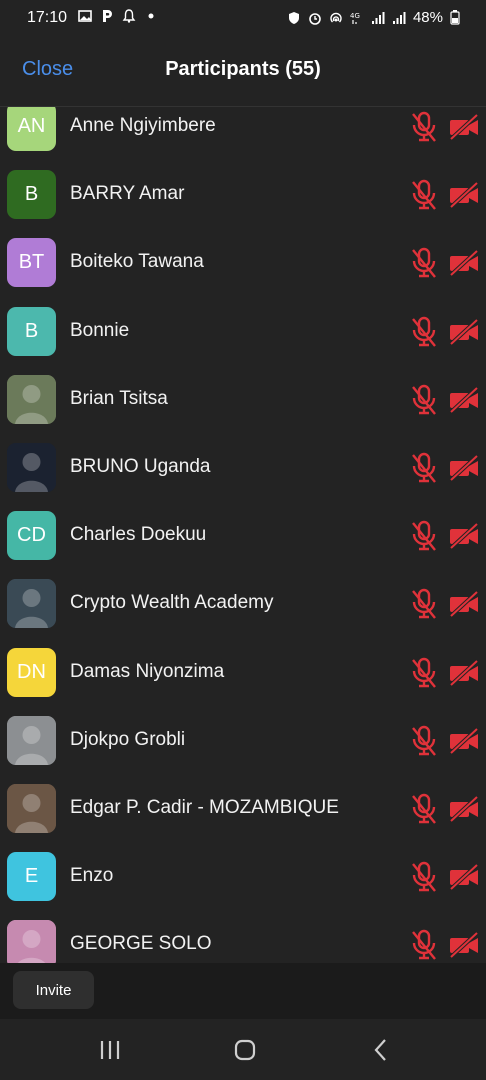  What do you see at coordinates (243, 71) in the screenshot?
I see `participants-header: Close Participants (55)` at bounding box center [243, 71].